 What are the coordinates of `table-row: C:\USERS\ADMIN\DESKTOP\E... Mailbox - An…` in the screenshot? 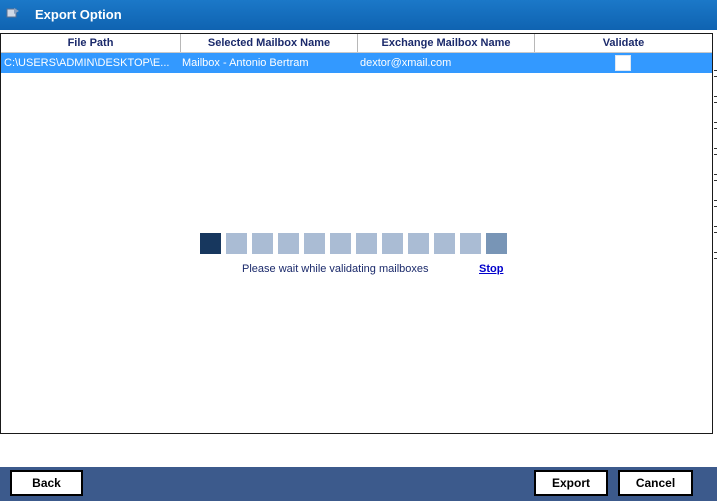 It's located at (356, 63).